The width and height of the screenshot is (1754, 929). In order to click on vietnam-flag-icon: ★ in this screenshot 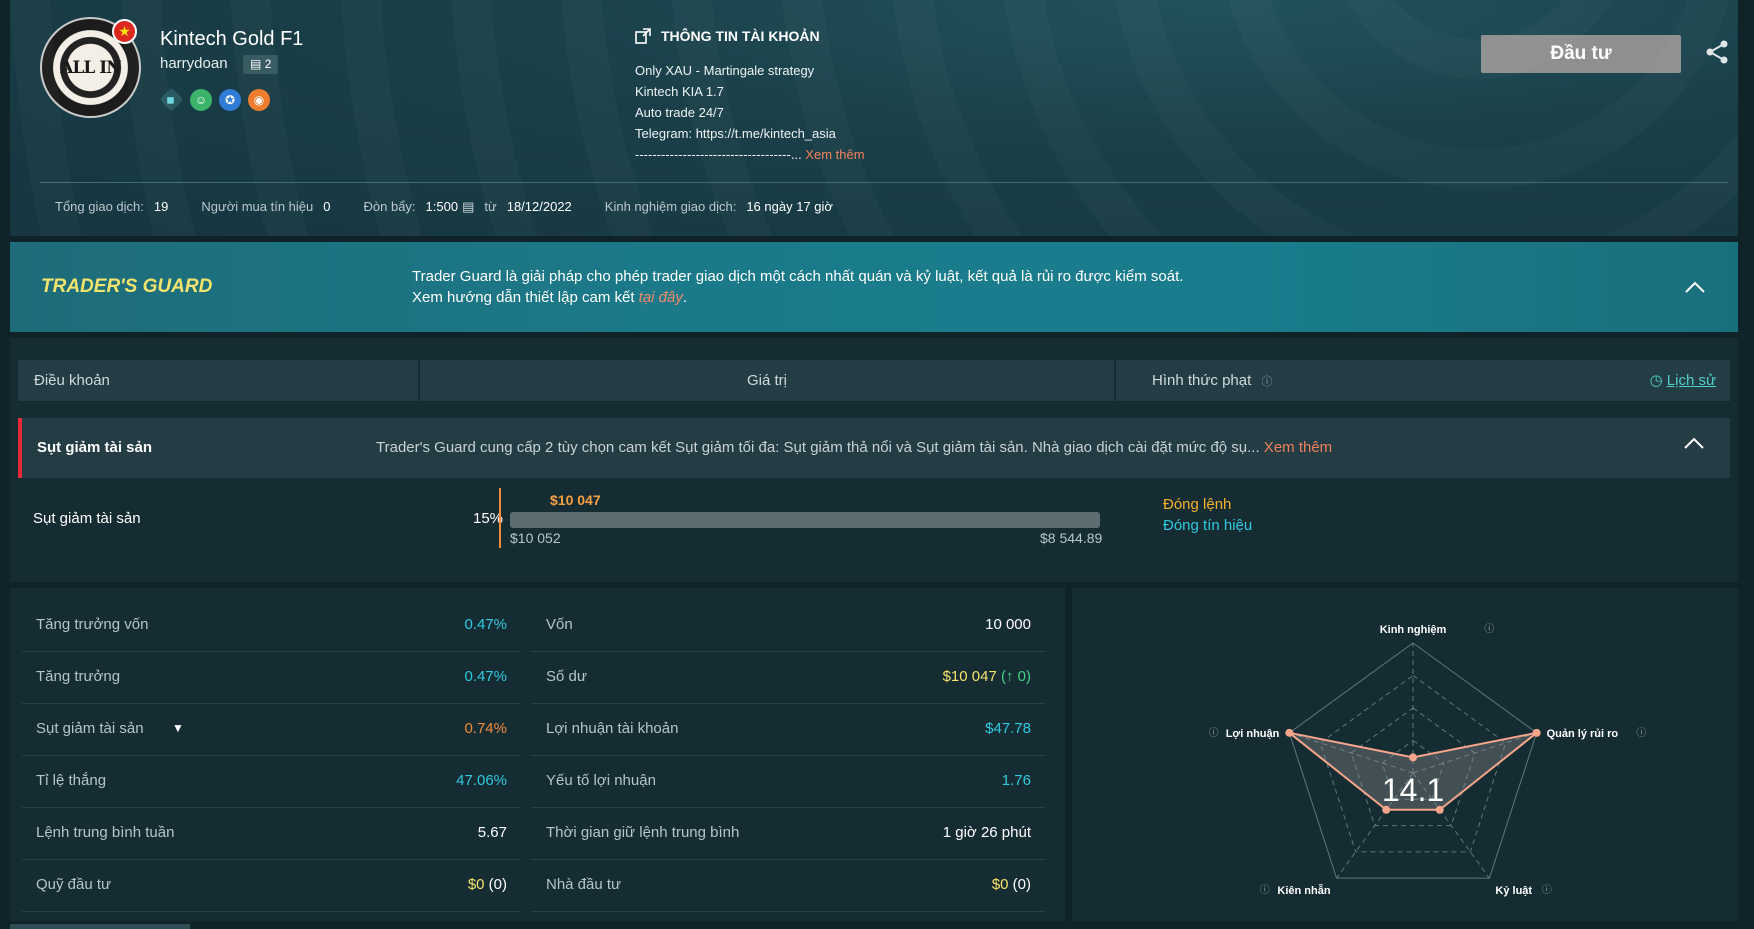, I will do `click(124, 31)`.